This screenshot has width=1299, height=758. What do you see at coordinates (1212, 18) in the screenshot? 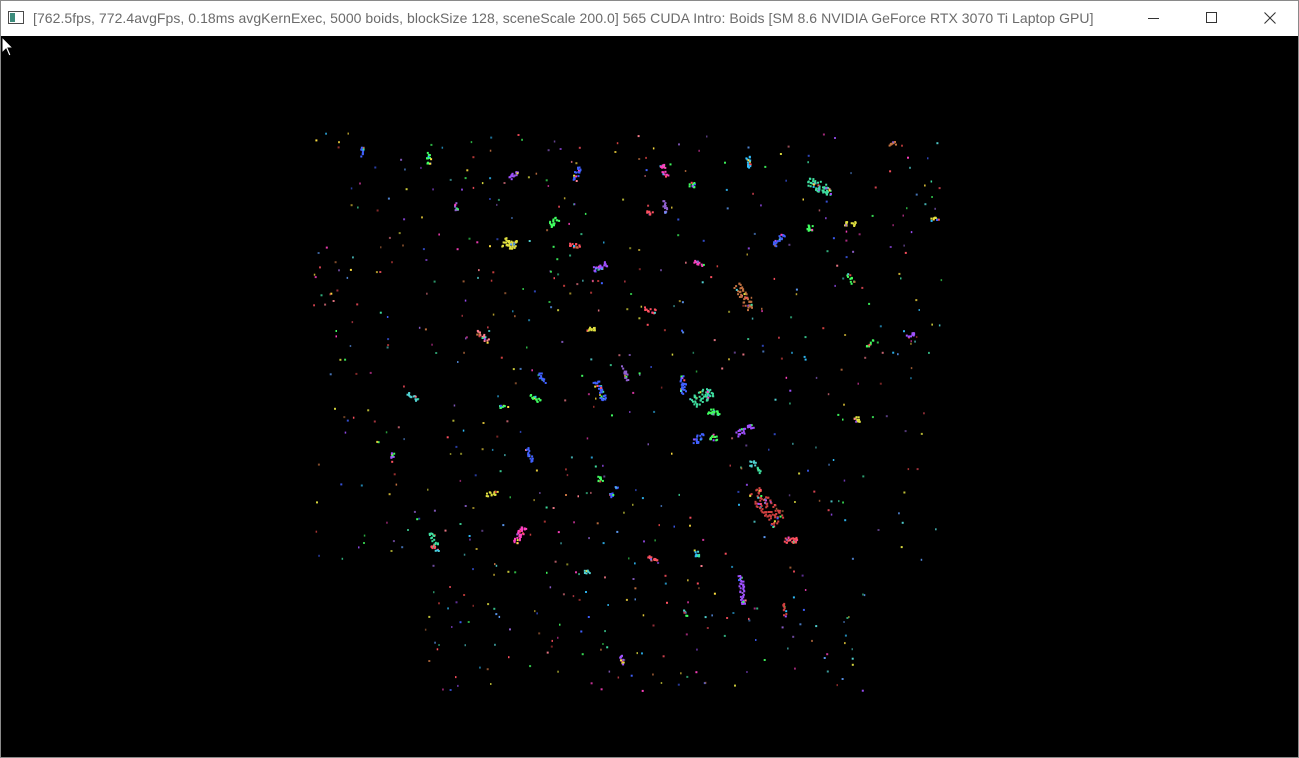
I see `maximize-button` at bounding box center [1212, 18].